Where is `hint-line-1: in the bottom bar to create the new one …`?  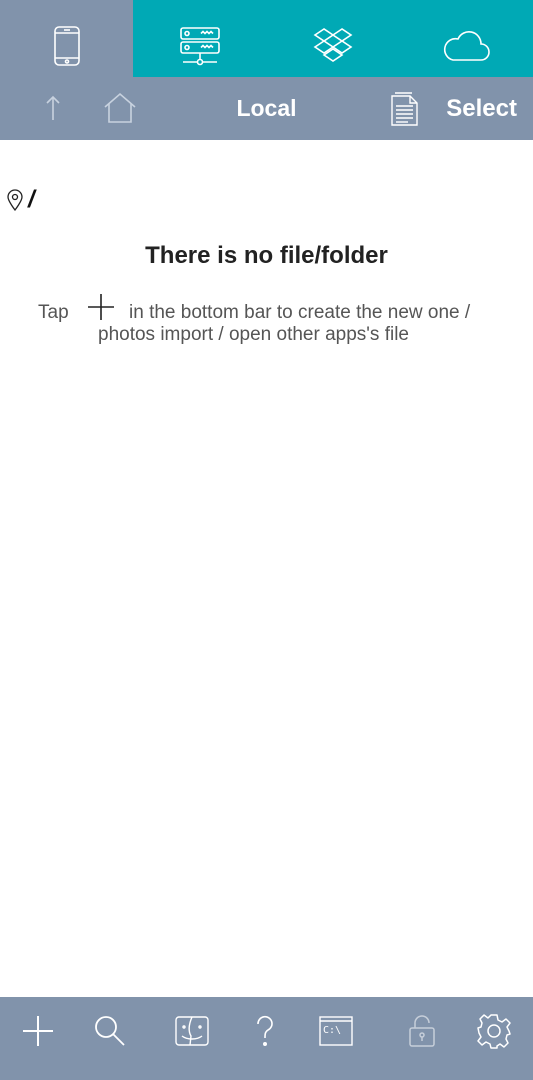 hint-line-1: in the bottom bar to create the new one … is located at coordinates (300, 312).